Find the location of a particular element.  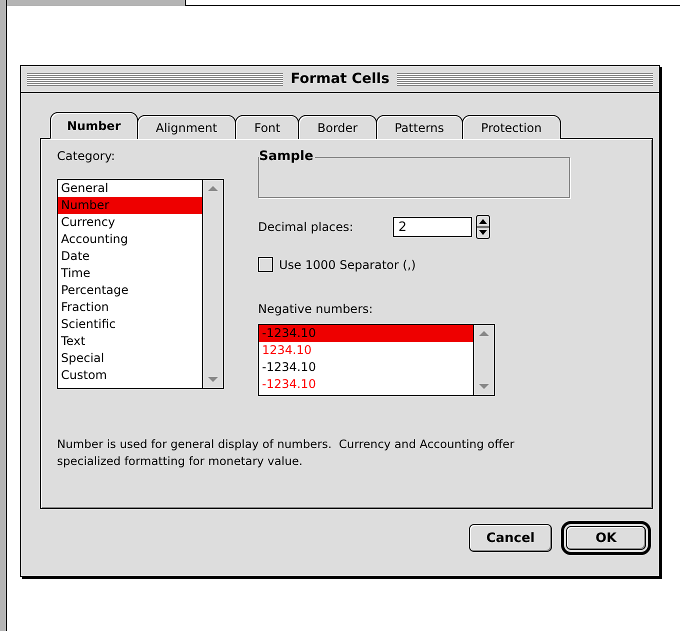

separator-label: Use 1000 Separator (,) is located at coordinates (347, 265).